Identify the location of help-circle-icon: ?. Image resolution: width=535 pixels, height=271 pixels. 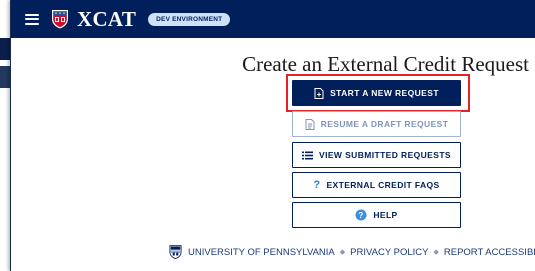
(361, 215).